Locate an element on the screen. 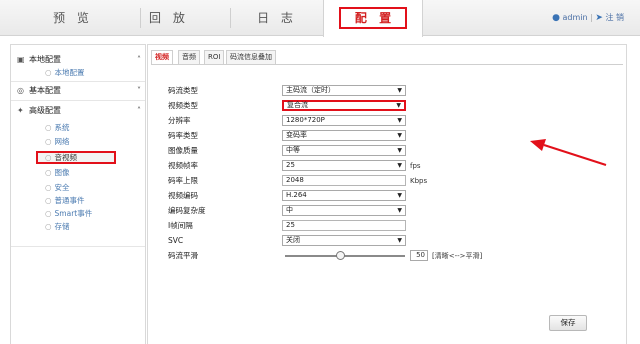 This screenshot has height=344, width=640. tab-preview: 预 览 is located at coordinates (73, 18).